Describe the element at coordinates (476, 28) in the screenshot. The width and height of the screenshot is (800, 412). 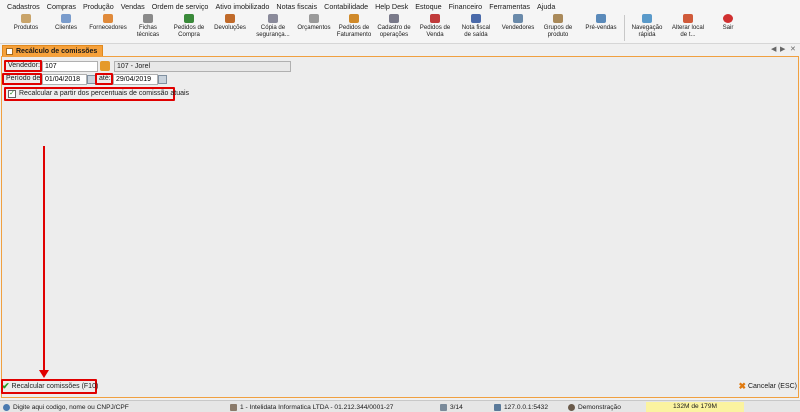
I see `toolbar-nota-fiscal-saida-button: Nota fiscal de saída` at that location.